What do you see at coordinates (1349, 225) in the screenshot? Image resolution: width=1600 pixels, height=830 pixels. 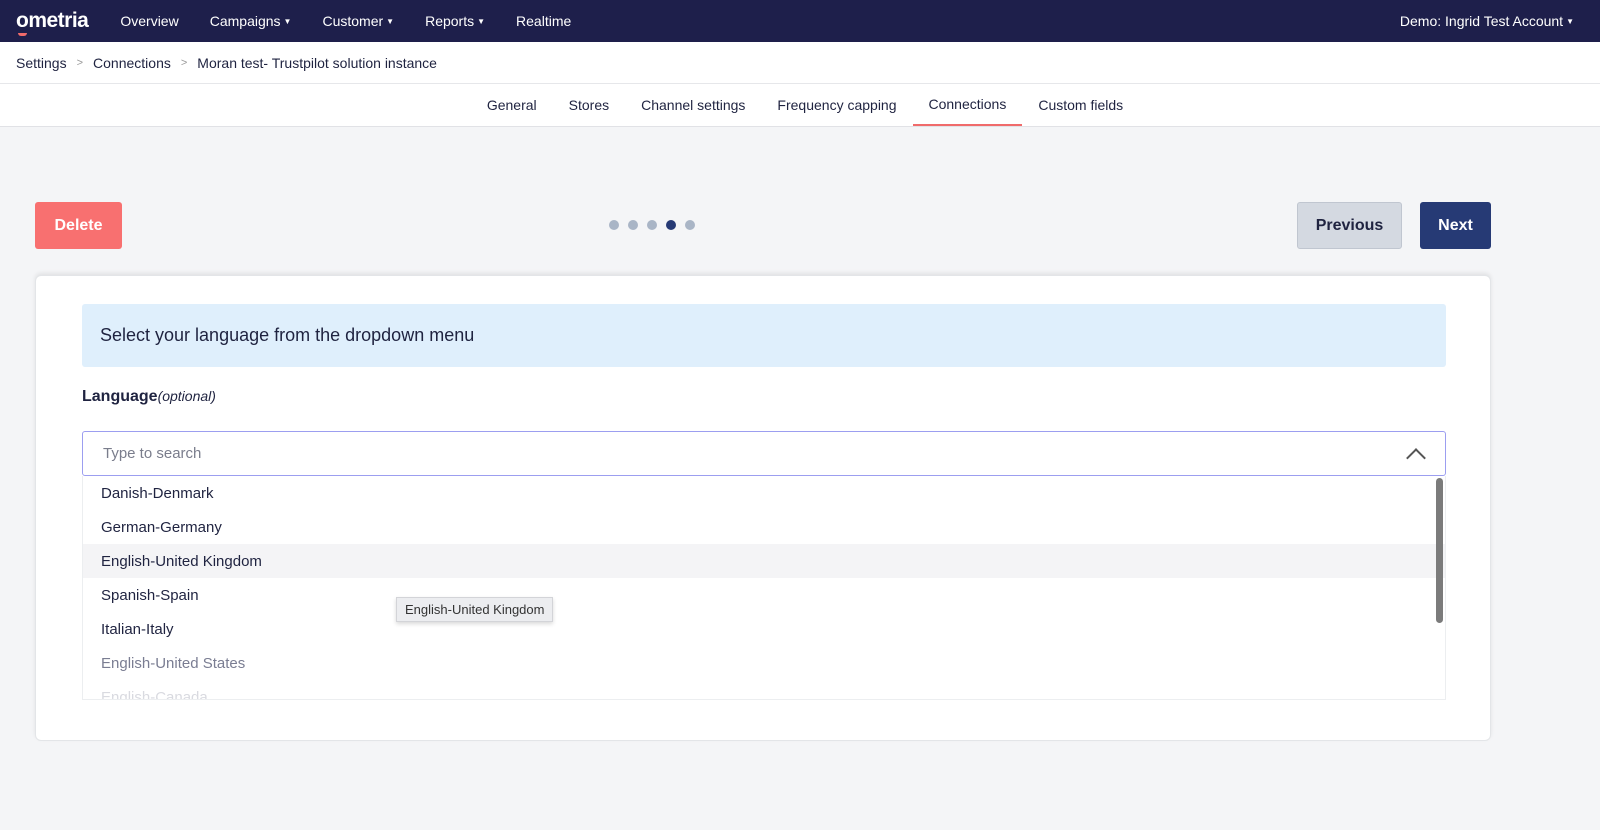 I see `previous-button: Previous` at bounding box center [1349, 225].